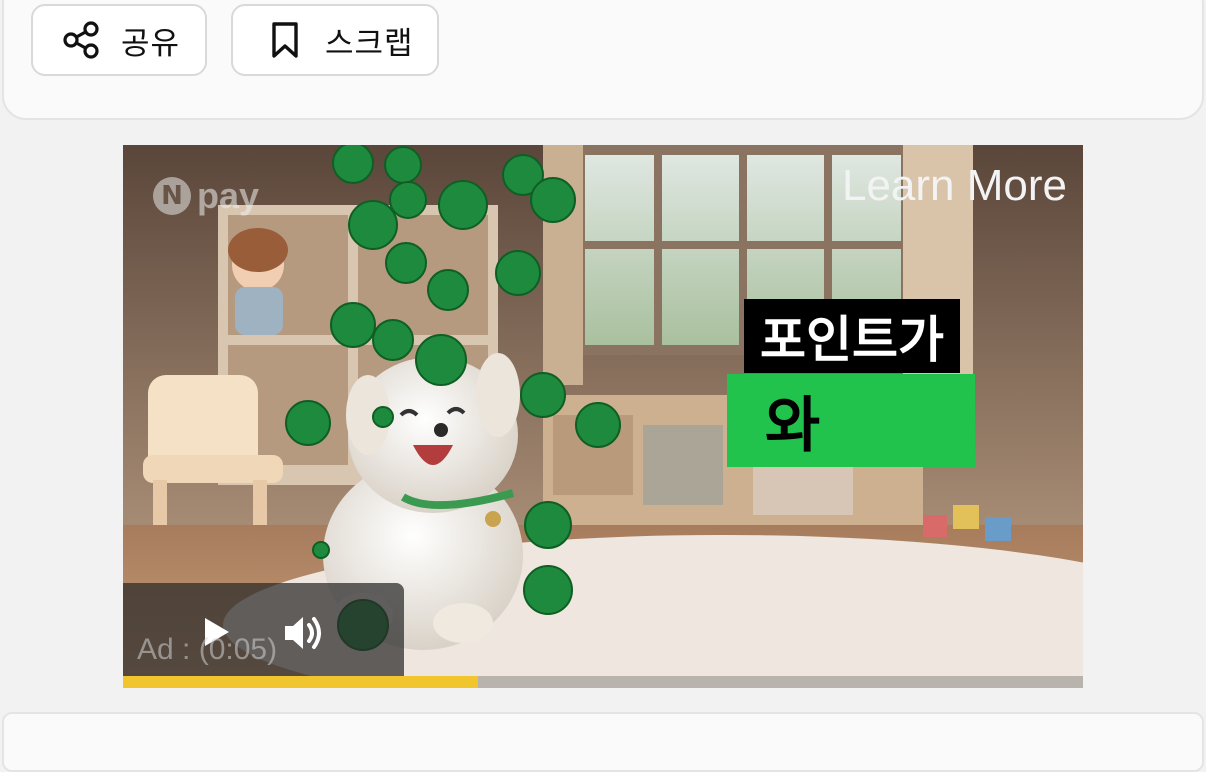  What do you see at coordinates (852, 336) in the screenshot?
I see `caption-line-1: 포인트가` at bounding box center [852, 336].